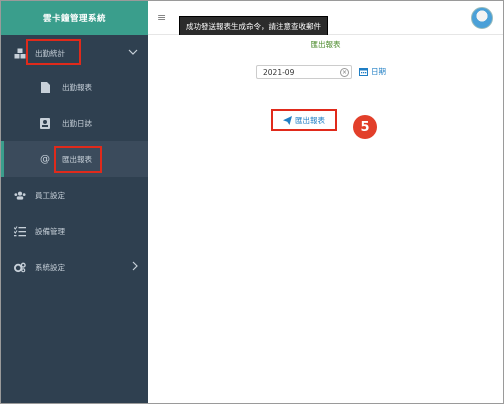 The height and width of the screenshot is (404, 504). Describe the element at coordinates (77, 87) in the screenshot. I see `sidebar-item-label: 出勤報表` at that location.